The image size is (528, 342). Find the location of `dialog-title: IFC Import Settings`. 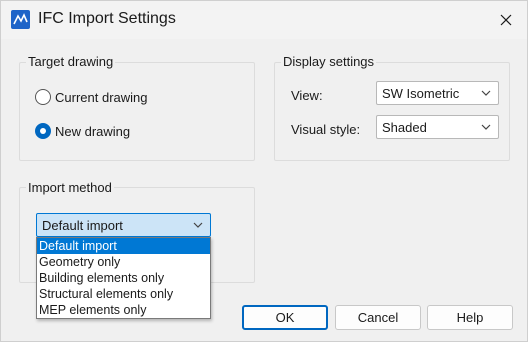

dialog-title: IFC Import Settings is located at coordinates (107, 18).